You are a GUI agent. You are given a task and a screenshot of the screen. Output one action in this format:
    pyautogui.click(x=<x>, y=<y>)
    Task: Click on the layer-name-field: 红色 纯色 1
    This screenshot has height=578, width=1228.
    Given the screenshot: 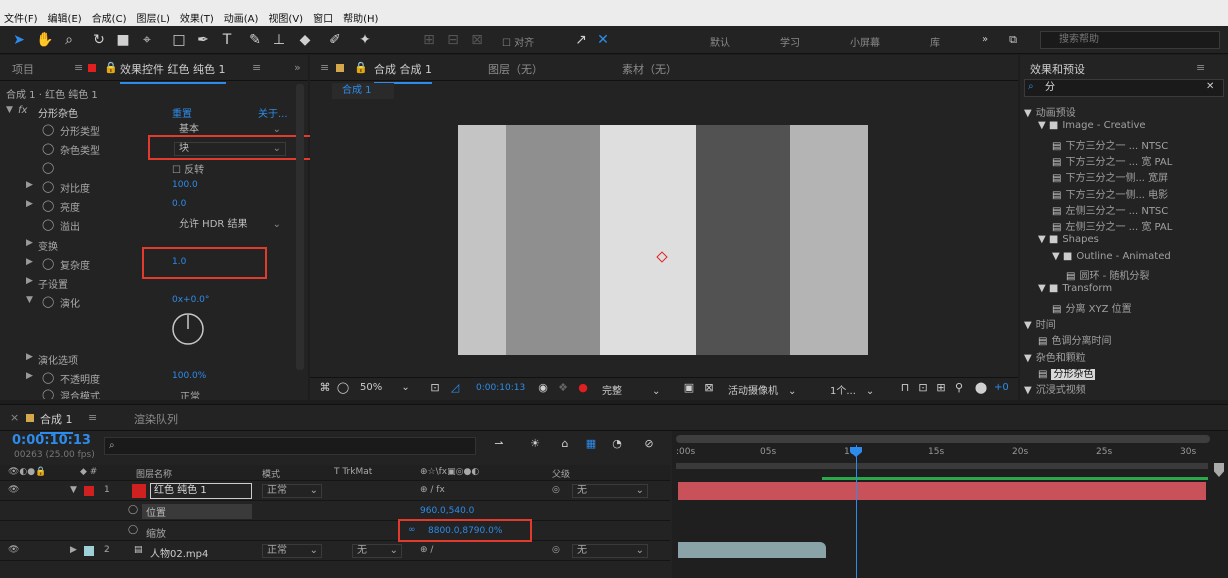 What is the action you would take?
    pyautogui.click(x=201, y=491)
    